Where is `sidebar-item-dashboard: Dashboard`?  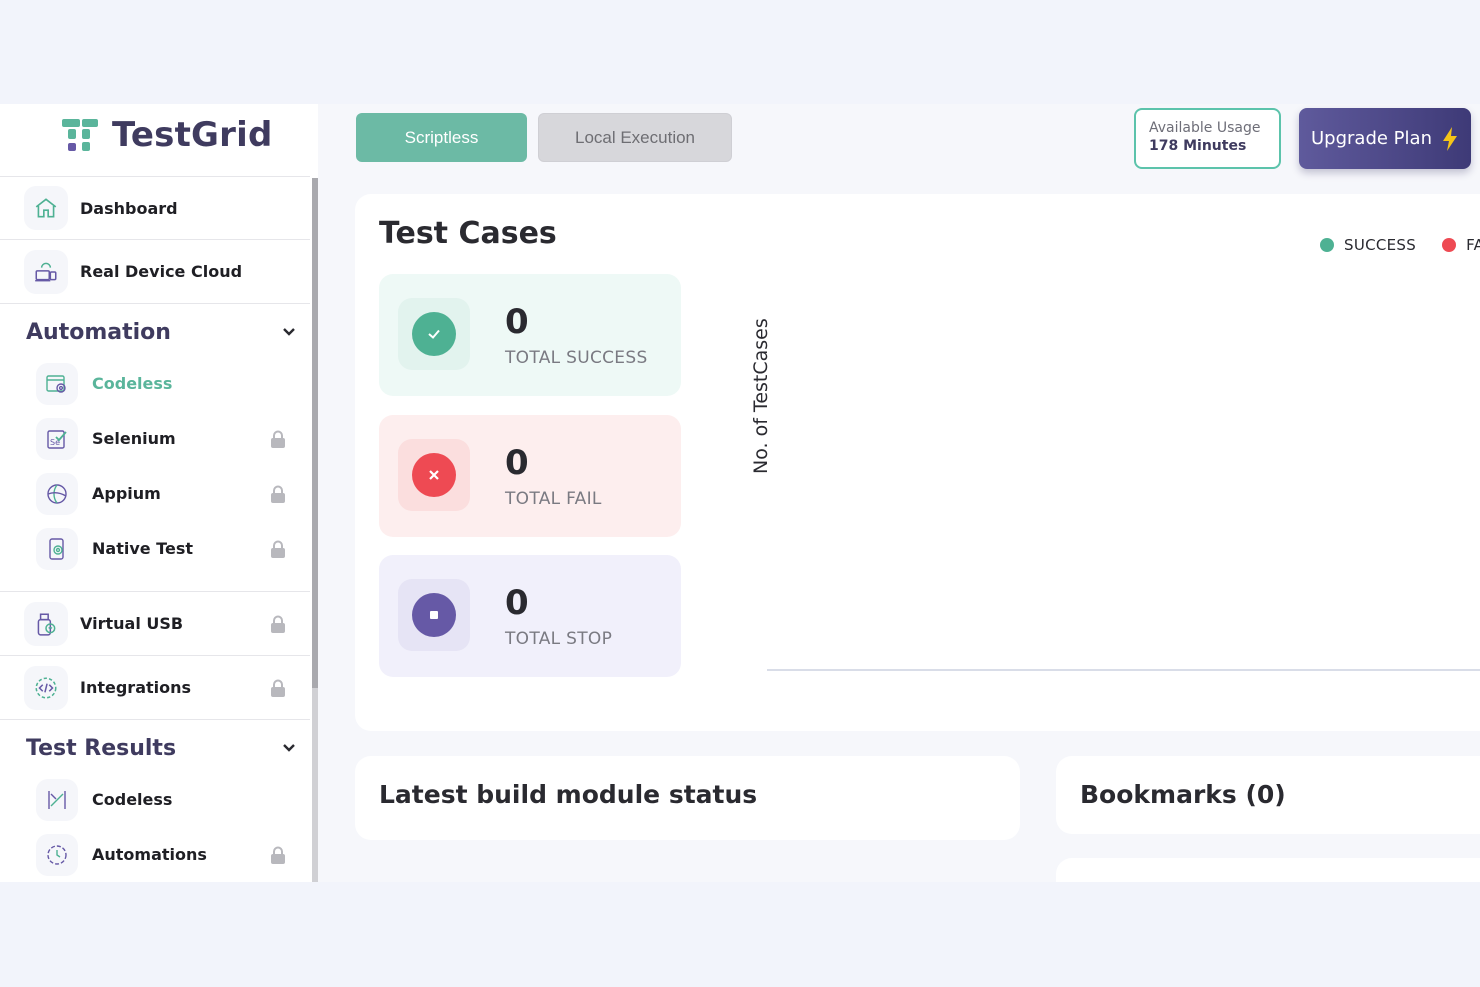 sidebar-item-dashboard: Dashboard is located at coordinates (155, 208).